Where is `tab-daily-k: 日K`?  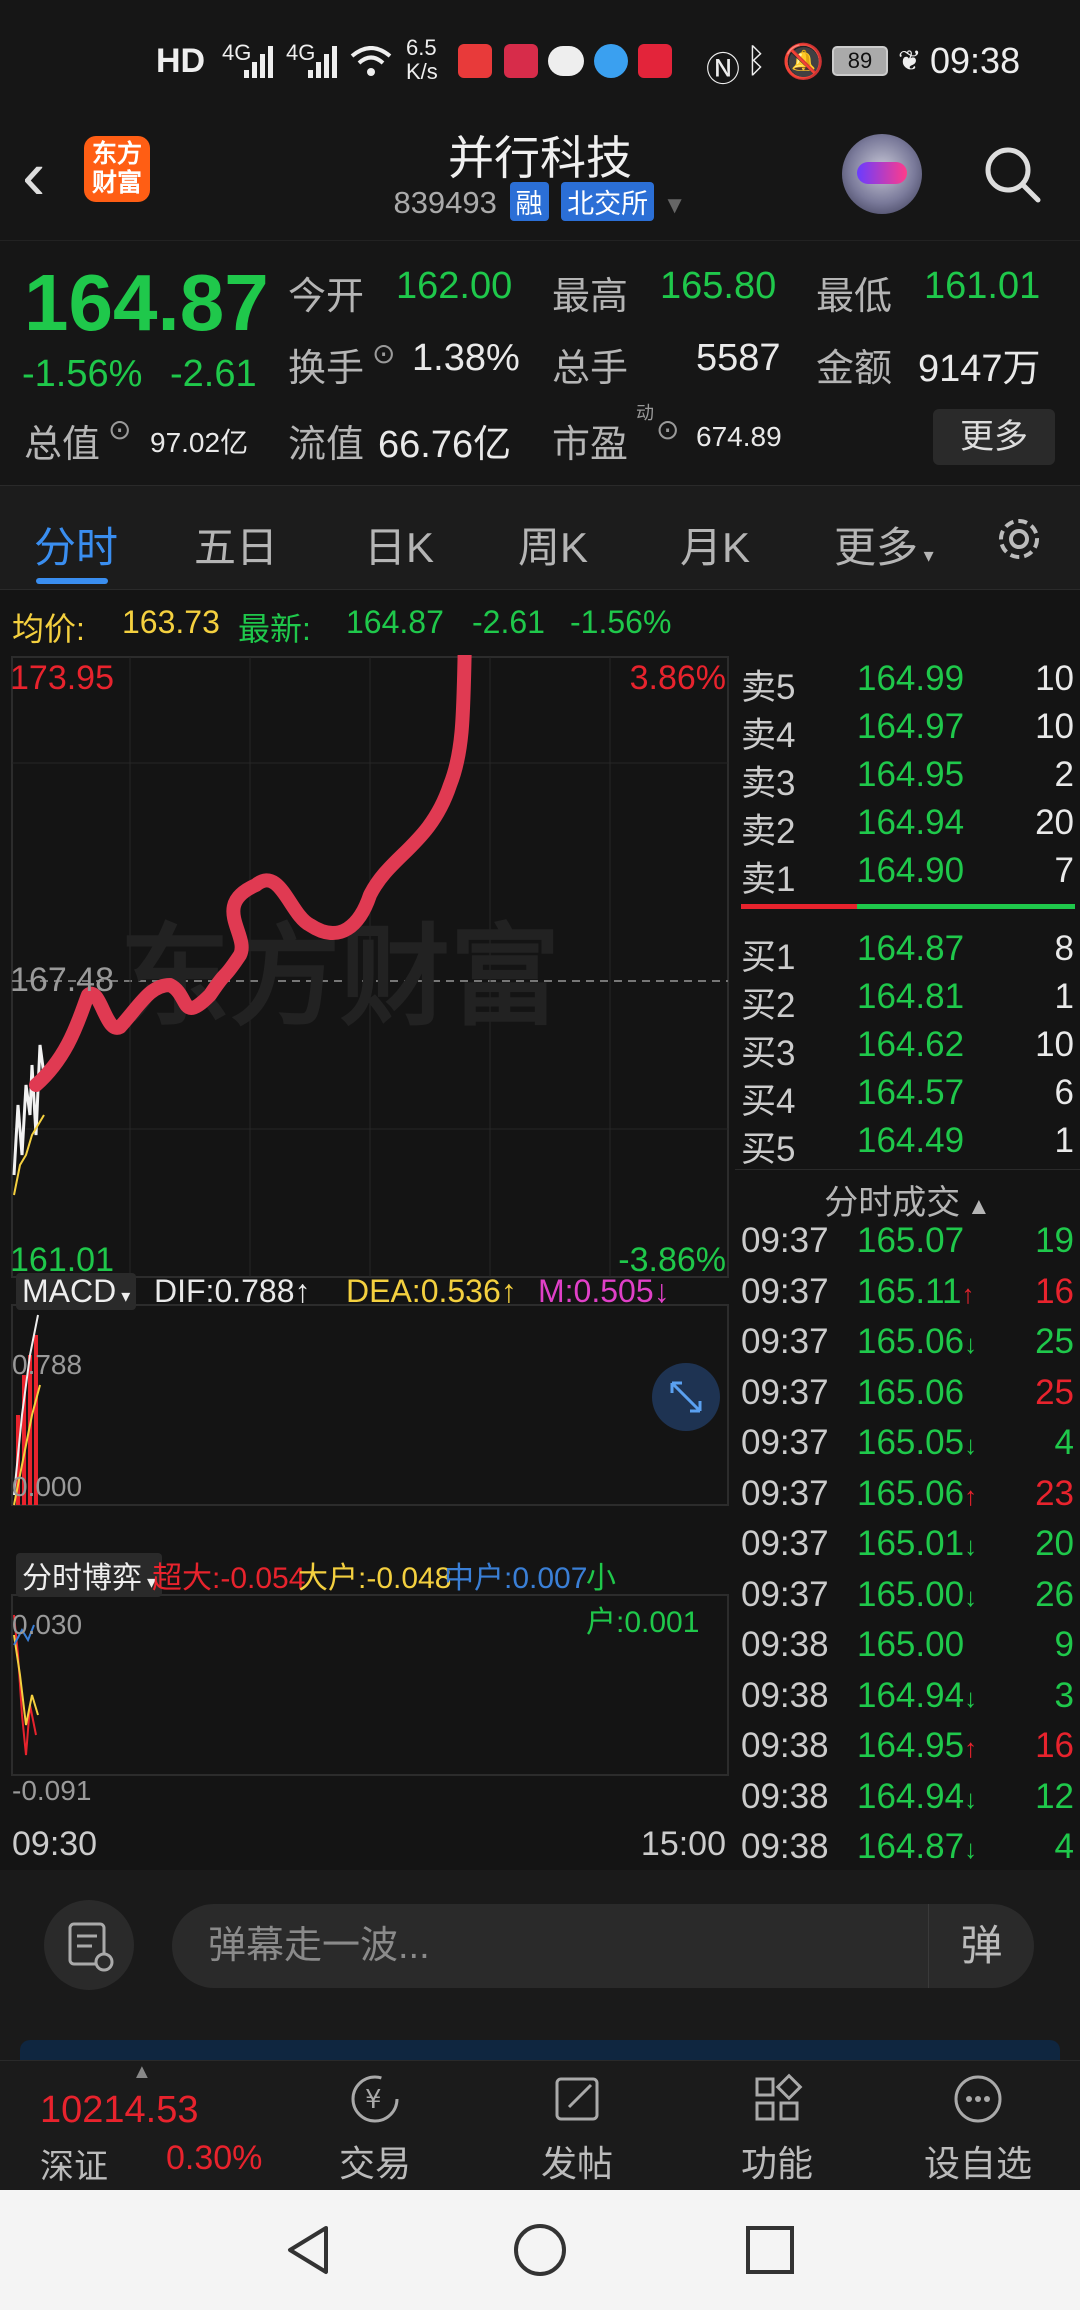
tab-daily-k: 日K is located at coordinates (399, 544).